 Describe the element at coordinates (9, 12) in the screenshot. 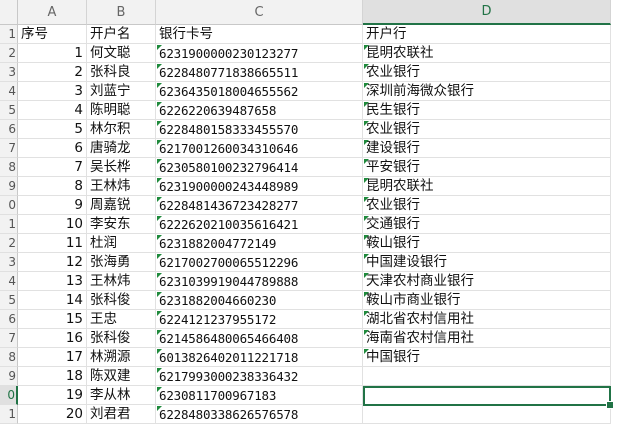

I see `select-all-corner` at that location.